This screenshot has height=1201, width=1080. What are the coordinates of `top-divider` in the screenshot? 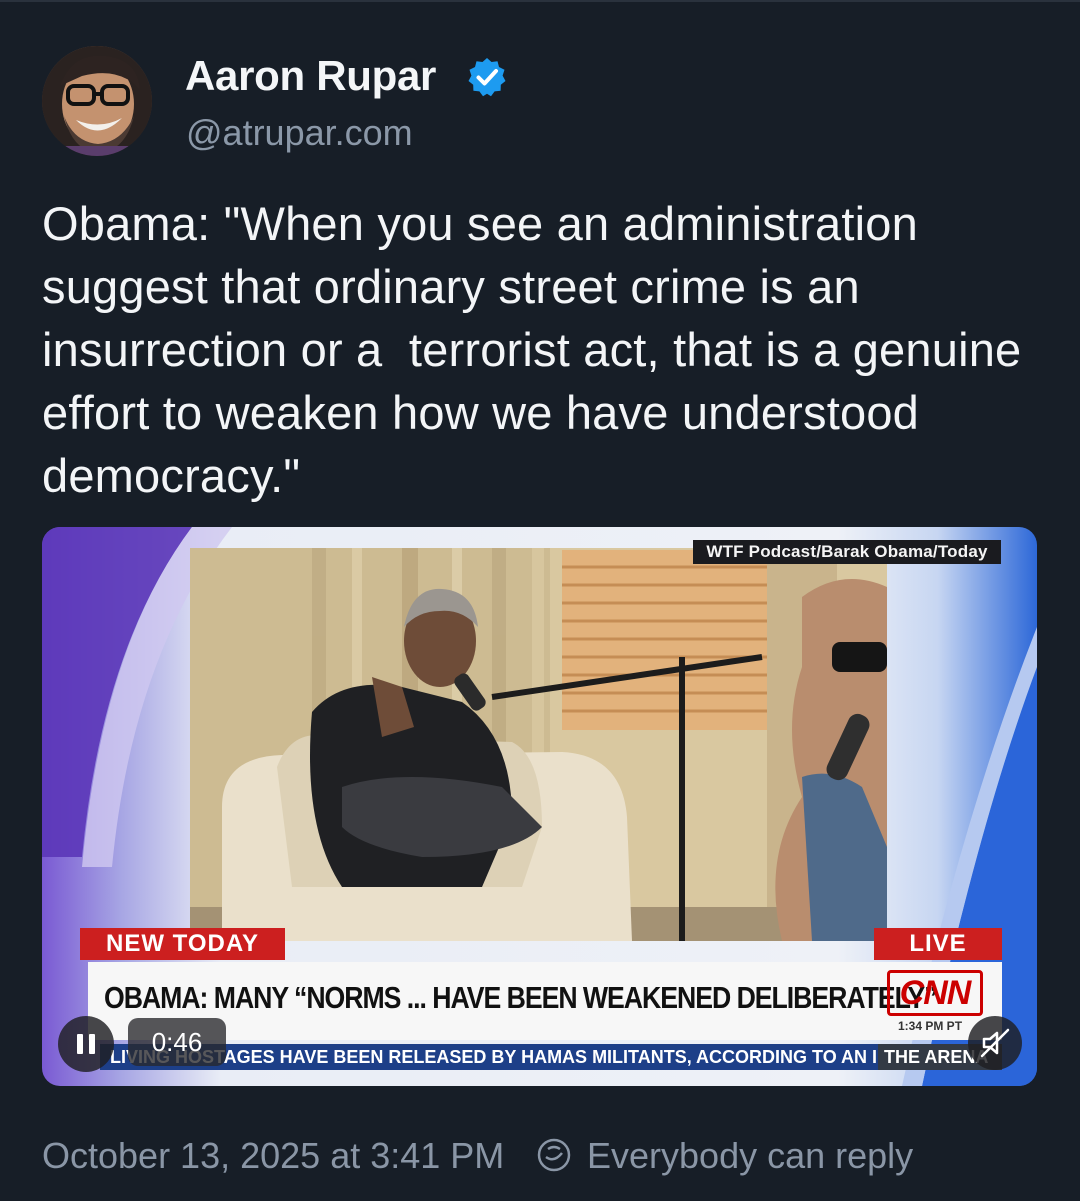 It's located at (540, 1).